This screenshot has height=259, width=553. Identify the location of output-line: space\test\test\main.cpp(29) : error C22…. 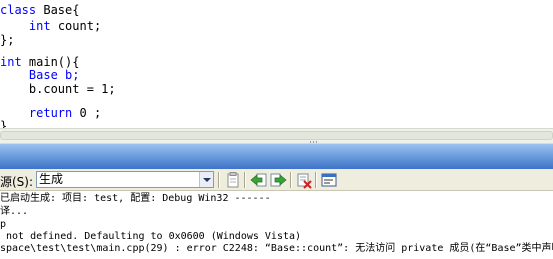
(276, 248).